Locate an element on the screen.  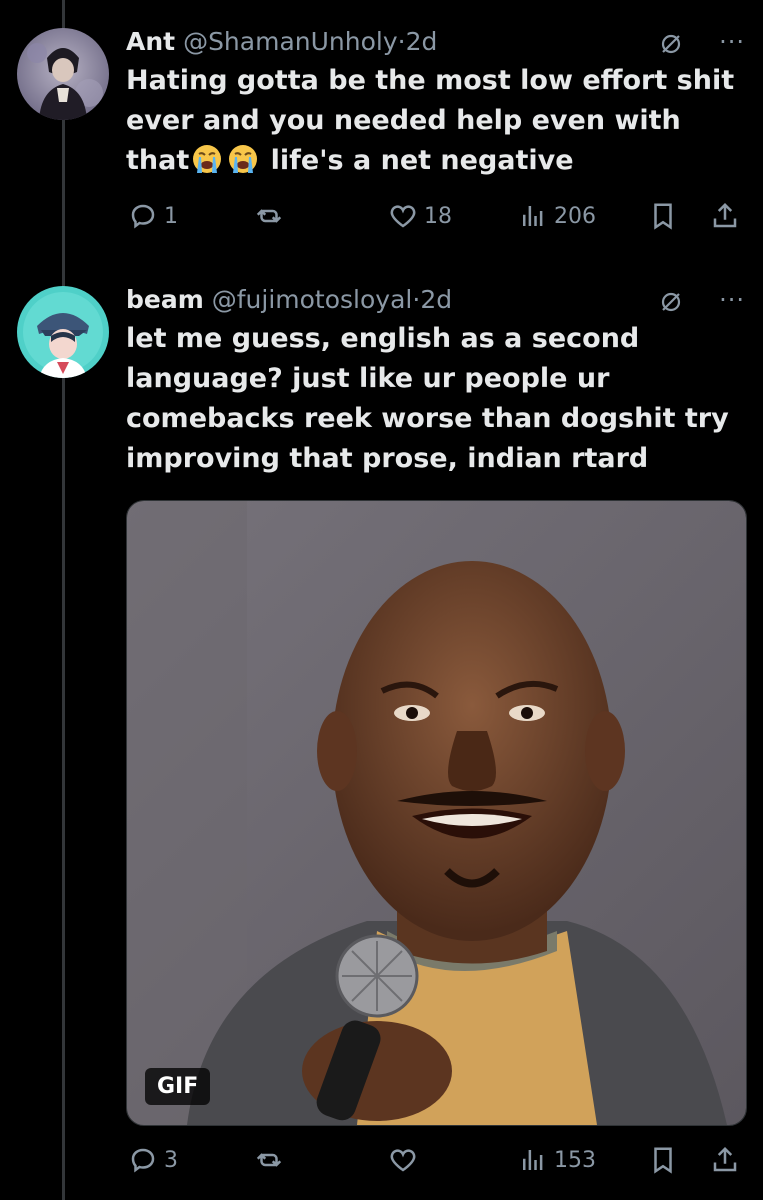
user-handle: @ShamanUnholy is located at coordinates (290, 41).